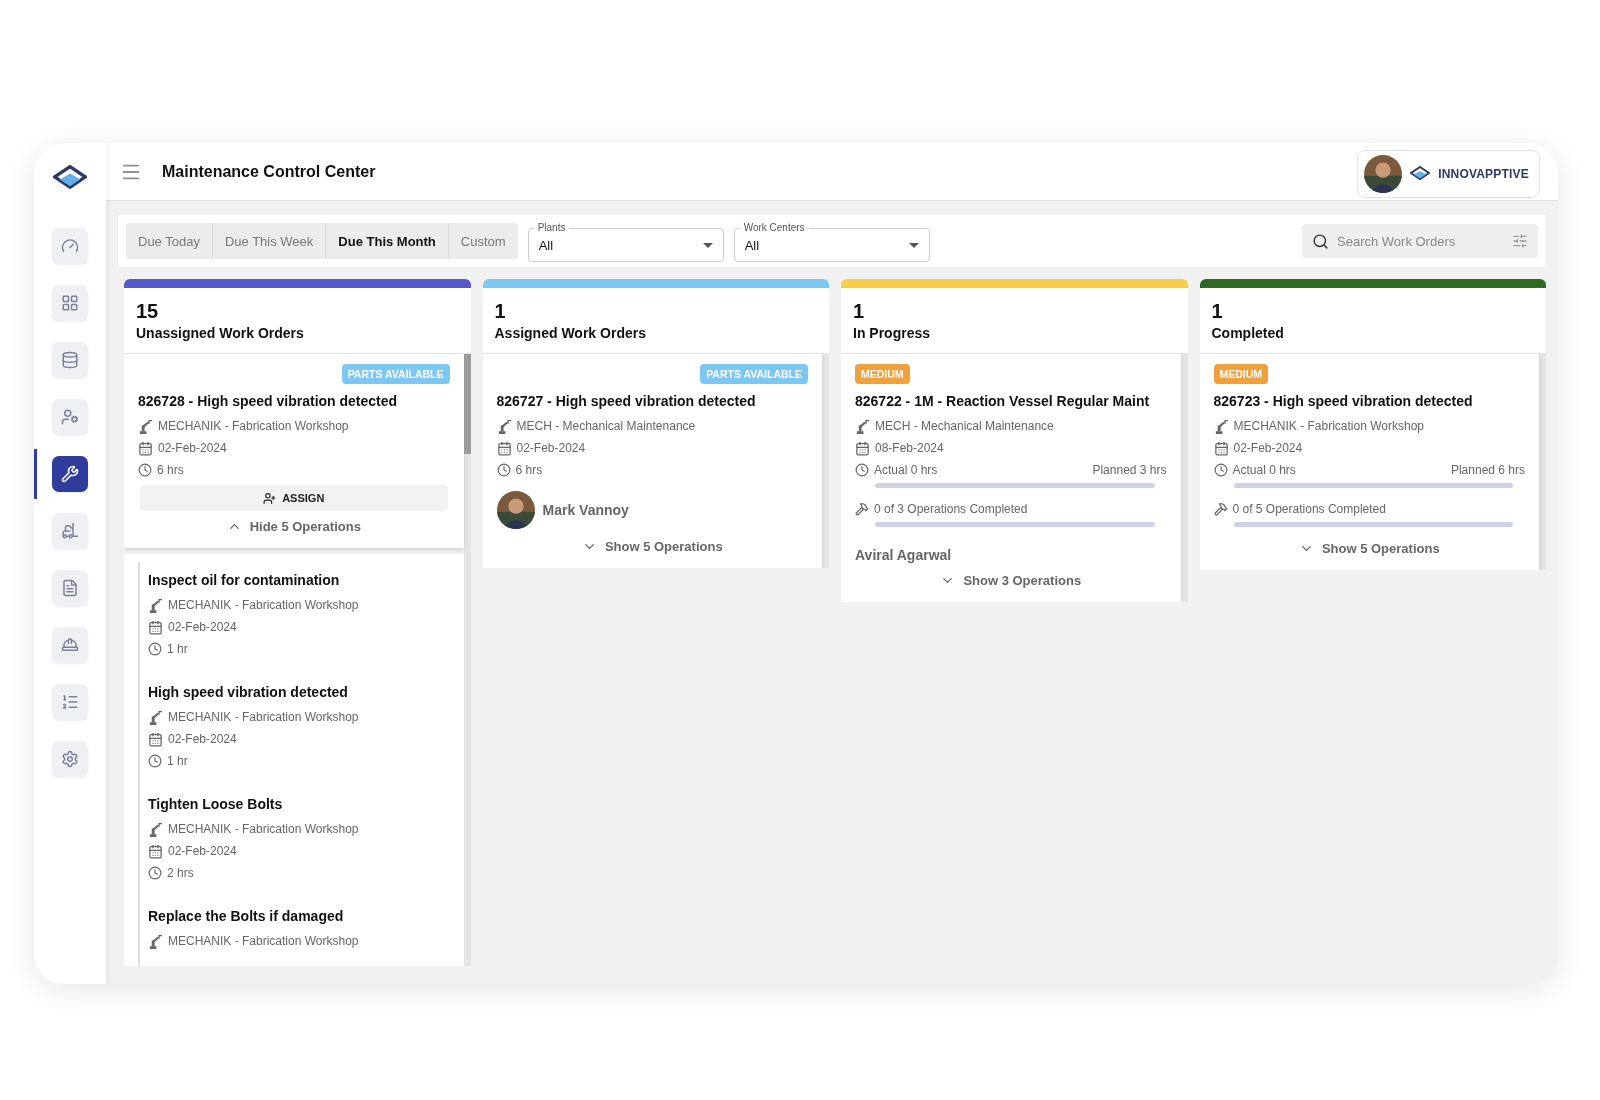  I want to click on assignee-name: Mark Vannoy, so click(585, 510).